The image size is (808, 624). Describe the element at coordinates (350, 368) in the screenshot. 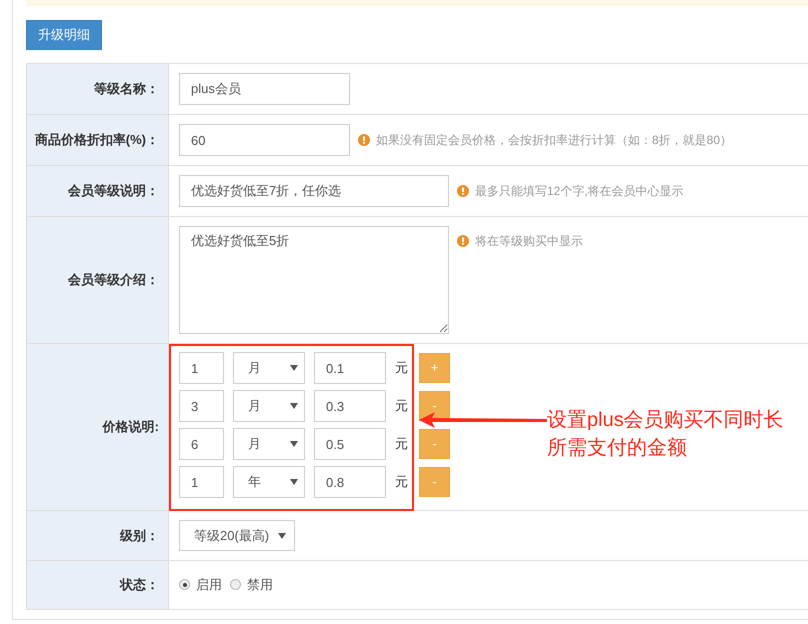

I see `price-field: 0.1` at that location.